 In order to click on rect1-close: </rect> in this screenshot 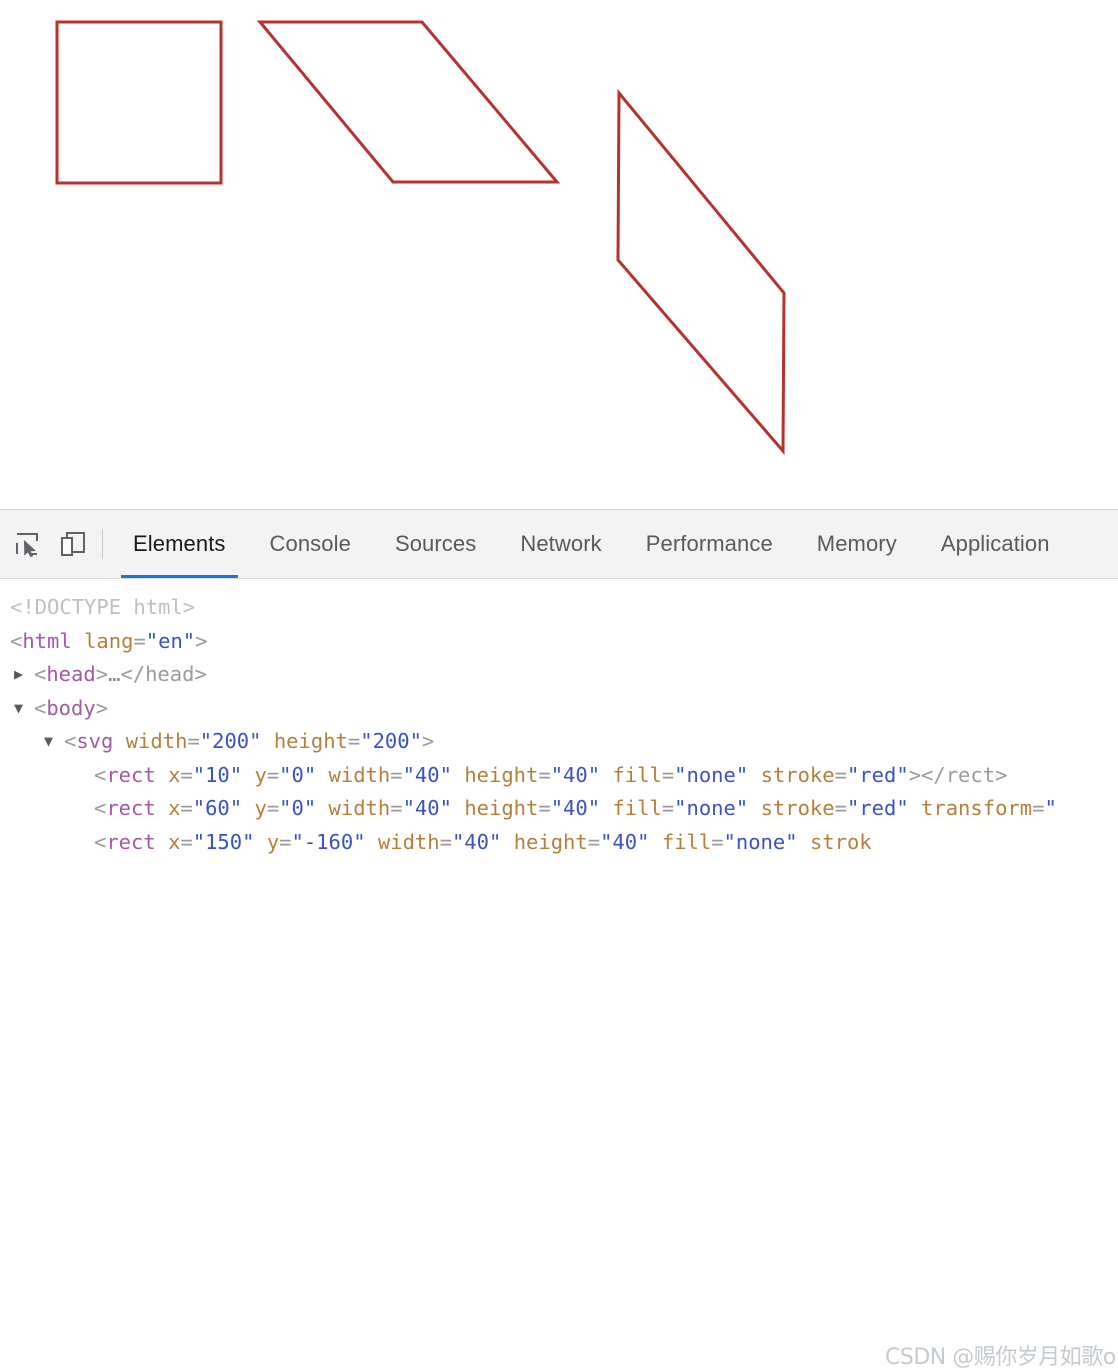, I will do `click(964, 774)`.